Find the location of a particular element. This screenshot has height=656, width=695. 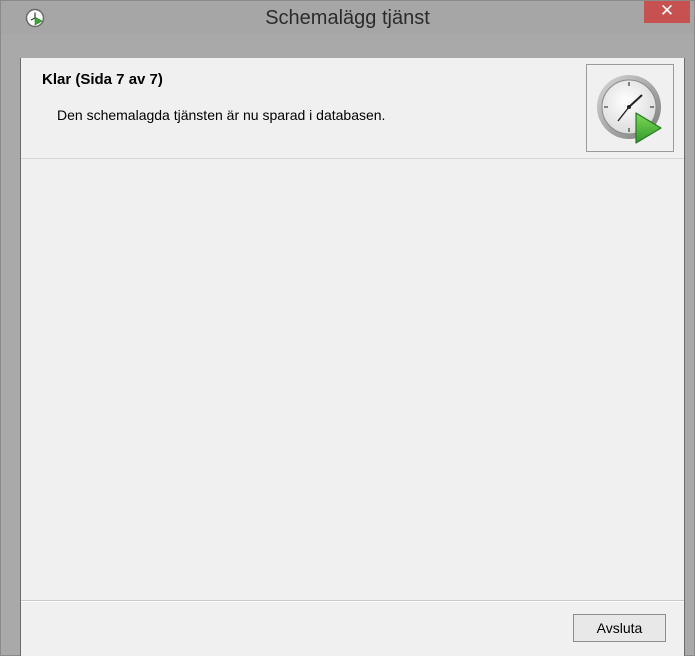

finish-button: Avsluta is located at coordinates (619, 628).